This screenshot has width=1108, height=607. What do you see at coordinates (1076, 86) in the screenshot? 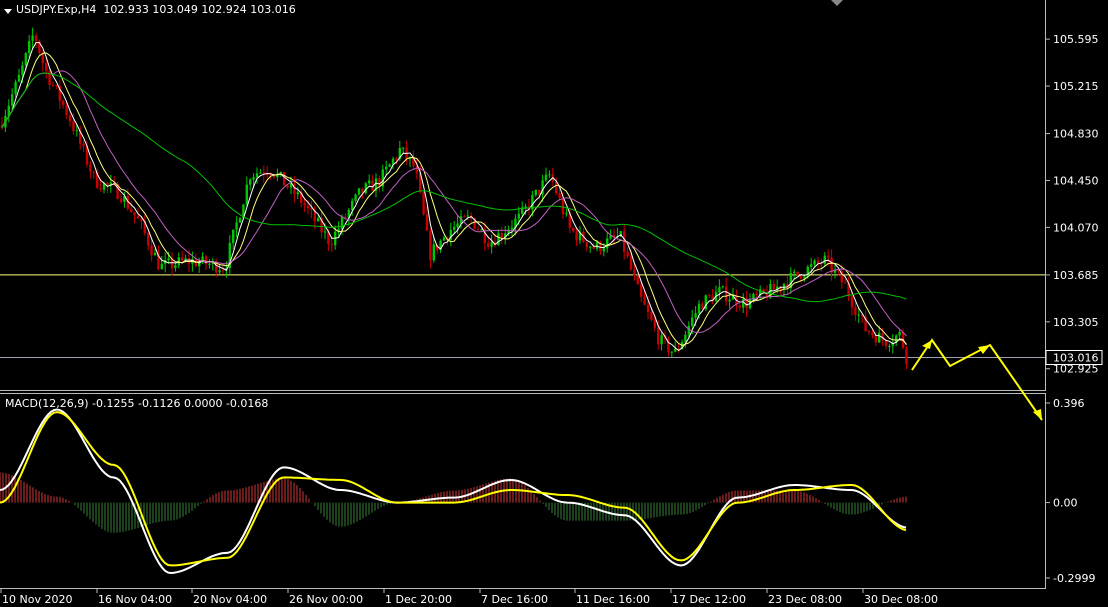
I see `price-tick-label: 105.215` at bounding box center [1076, 86].